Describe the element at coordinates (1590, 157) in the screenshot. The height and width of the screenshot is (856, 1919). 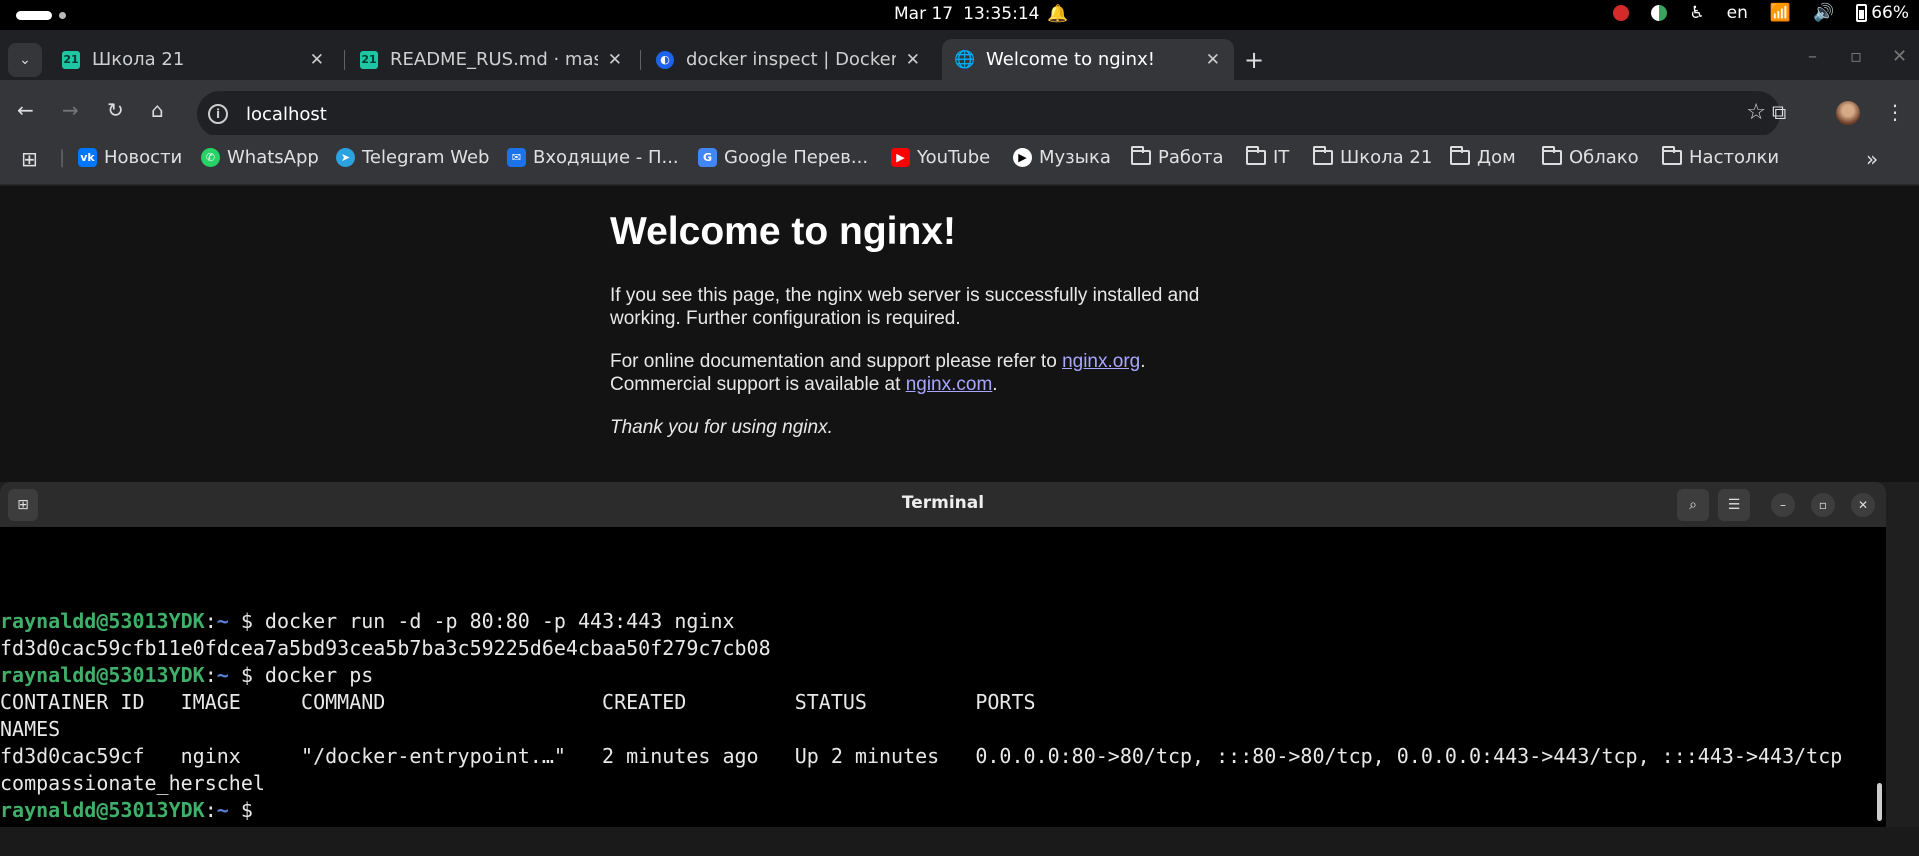
I see `bookmark-folder-cloud: Облако` at that location.